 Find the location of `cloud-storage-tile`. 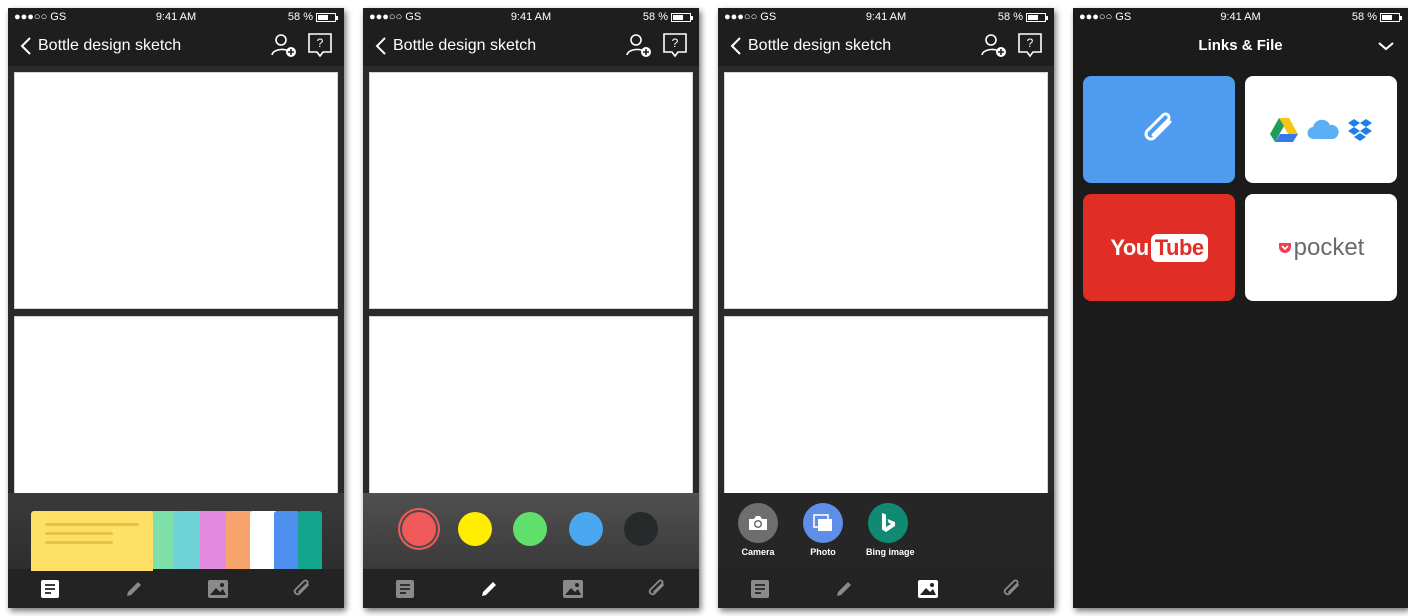

cloud-storage-tile is located at coordinates (1321, 129).